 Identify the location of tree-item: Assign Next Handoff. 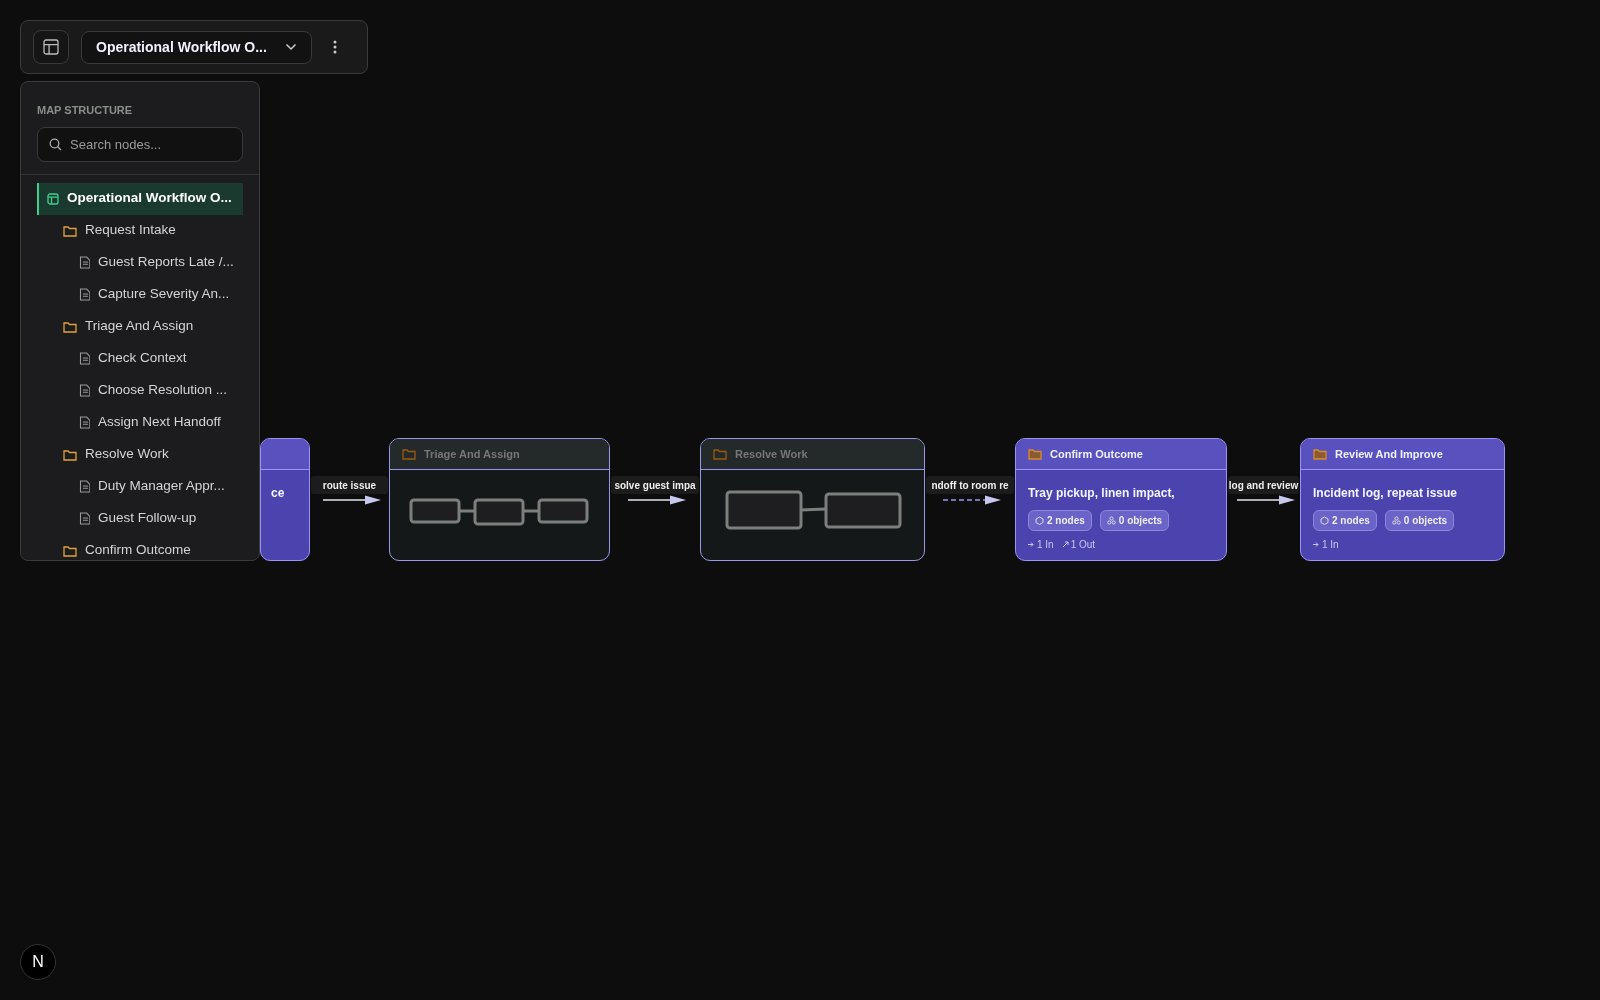
(140, 422).